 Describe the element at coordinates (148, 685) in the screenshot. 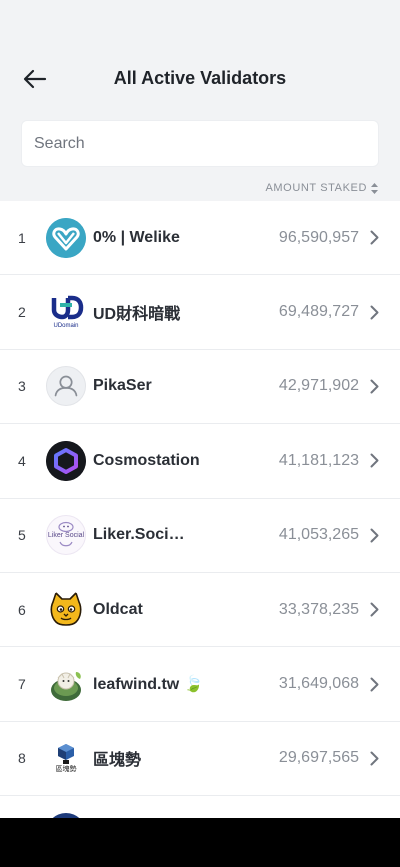

I see `validator-name: leafwind.tw 🍃` at that location.